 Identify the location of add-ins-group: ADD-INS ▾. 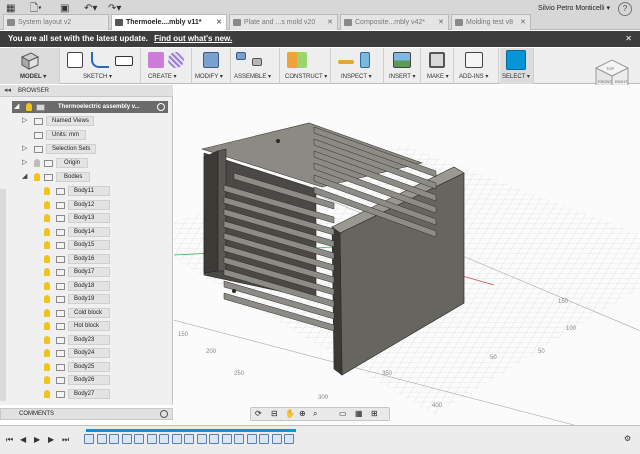
(477, 66).